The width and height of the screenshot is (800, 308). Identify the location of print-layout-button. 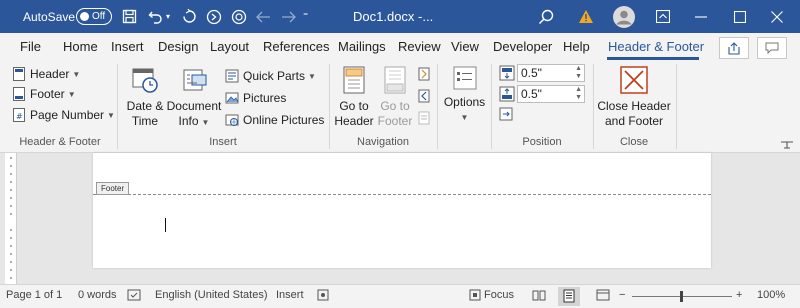
(569, 296).